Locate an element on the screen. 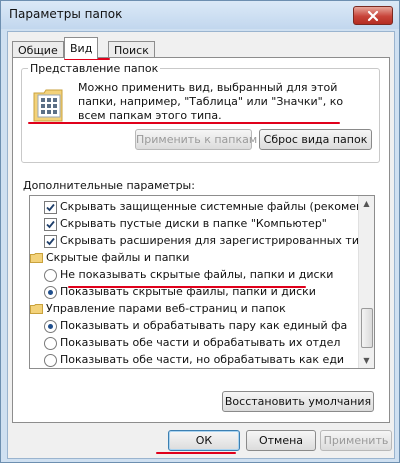 This screenshot has width=400, height=463. tree-group-label: Скрытые файлы и папки is located at coordinates (118, 257).